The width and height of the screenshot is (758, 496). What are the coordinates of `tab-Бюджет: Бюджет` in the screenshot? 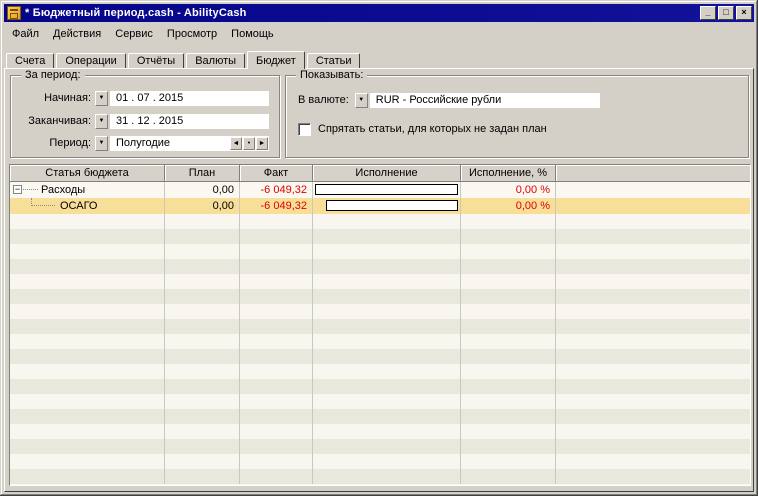 It's located at (276, 60).